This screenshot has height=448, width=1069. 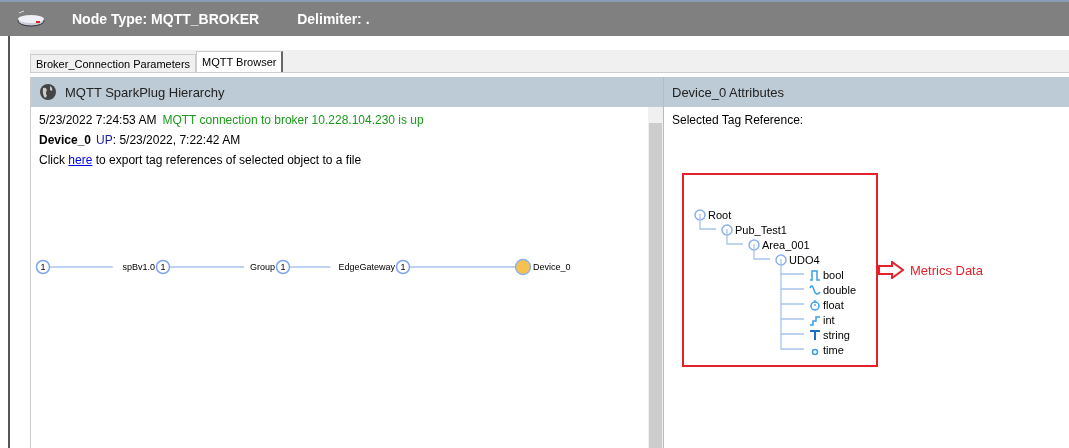 What do you see at coordinates (240, 61) in the screenshot?
I see `tab: MQTT Browser` at bounding box center [240, 61].